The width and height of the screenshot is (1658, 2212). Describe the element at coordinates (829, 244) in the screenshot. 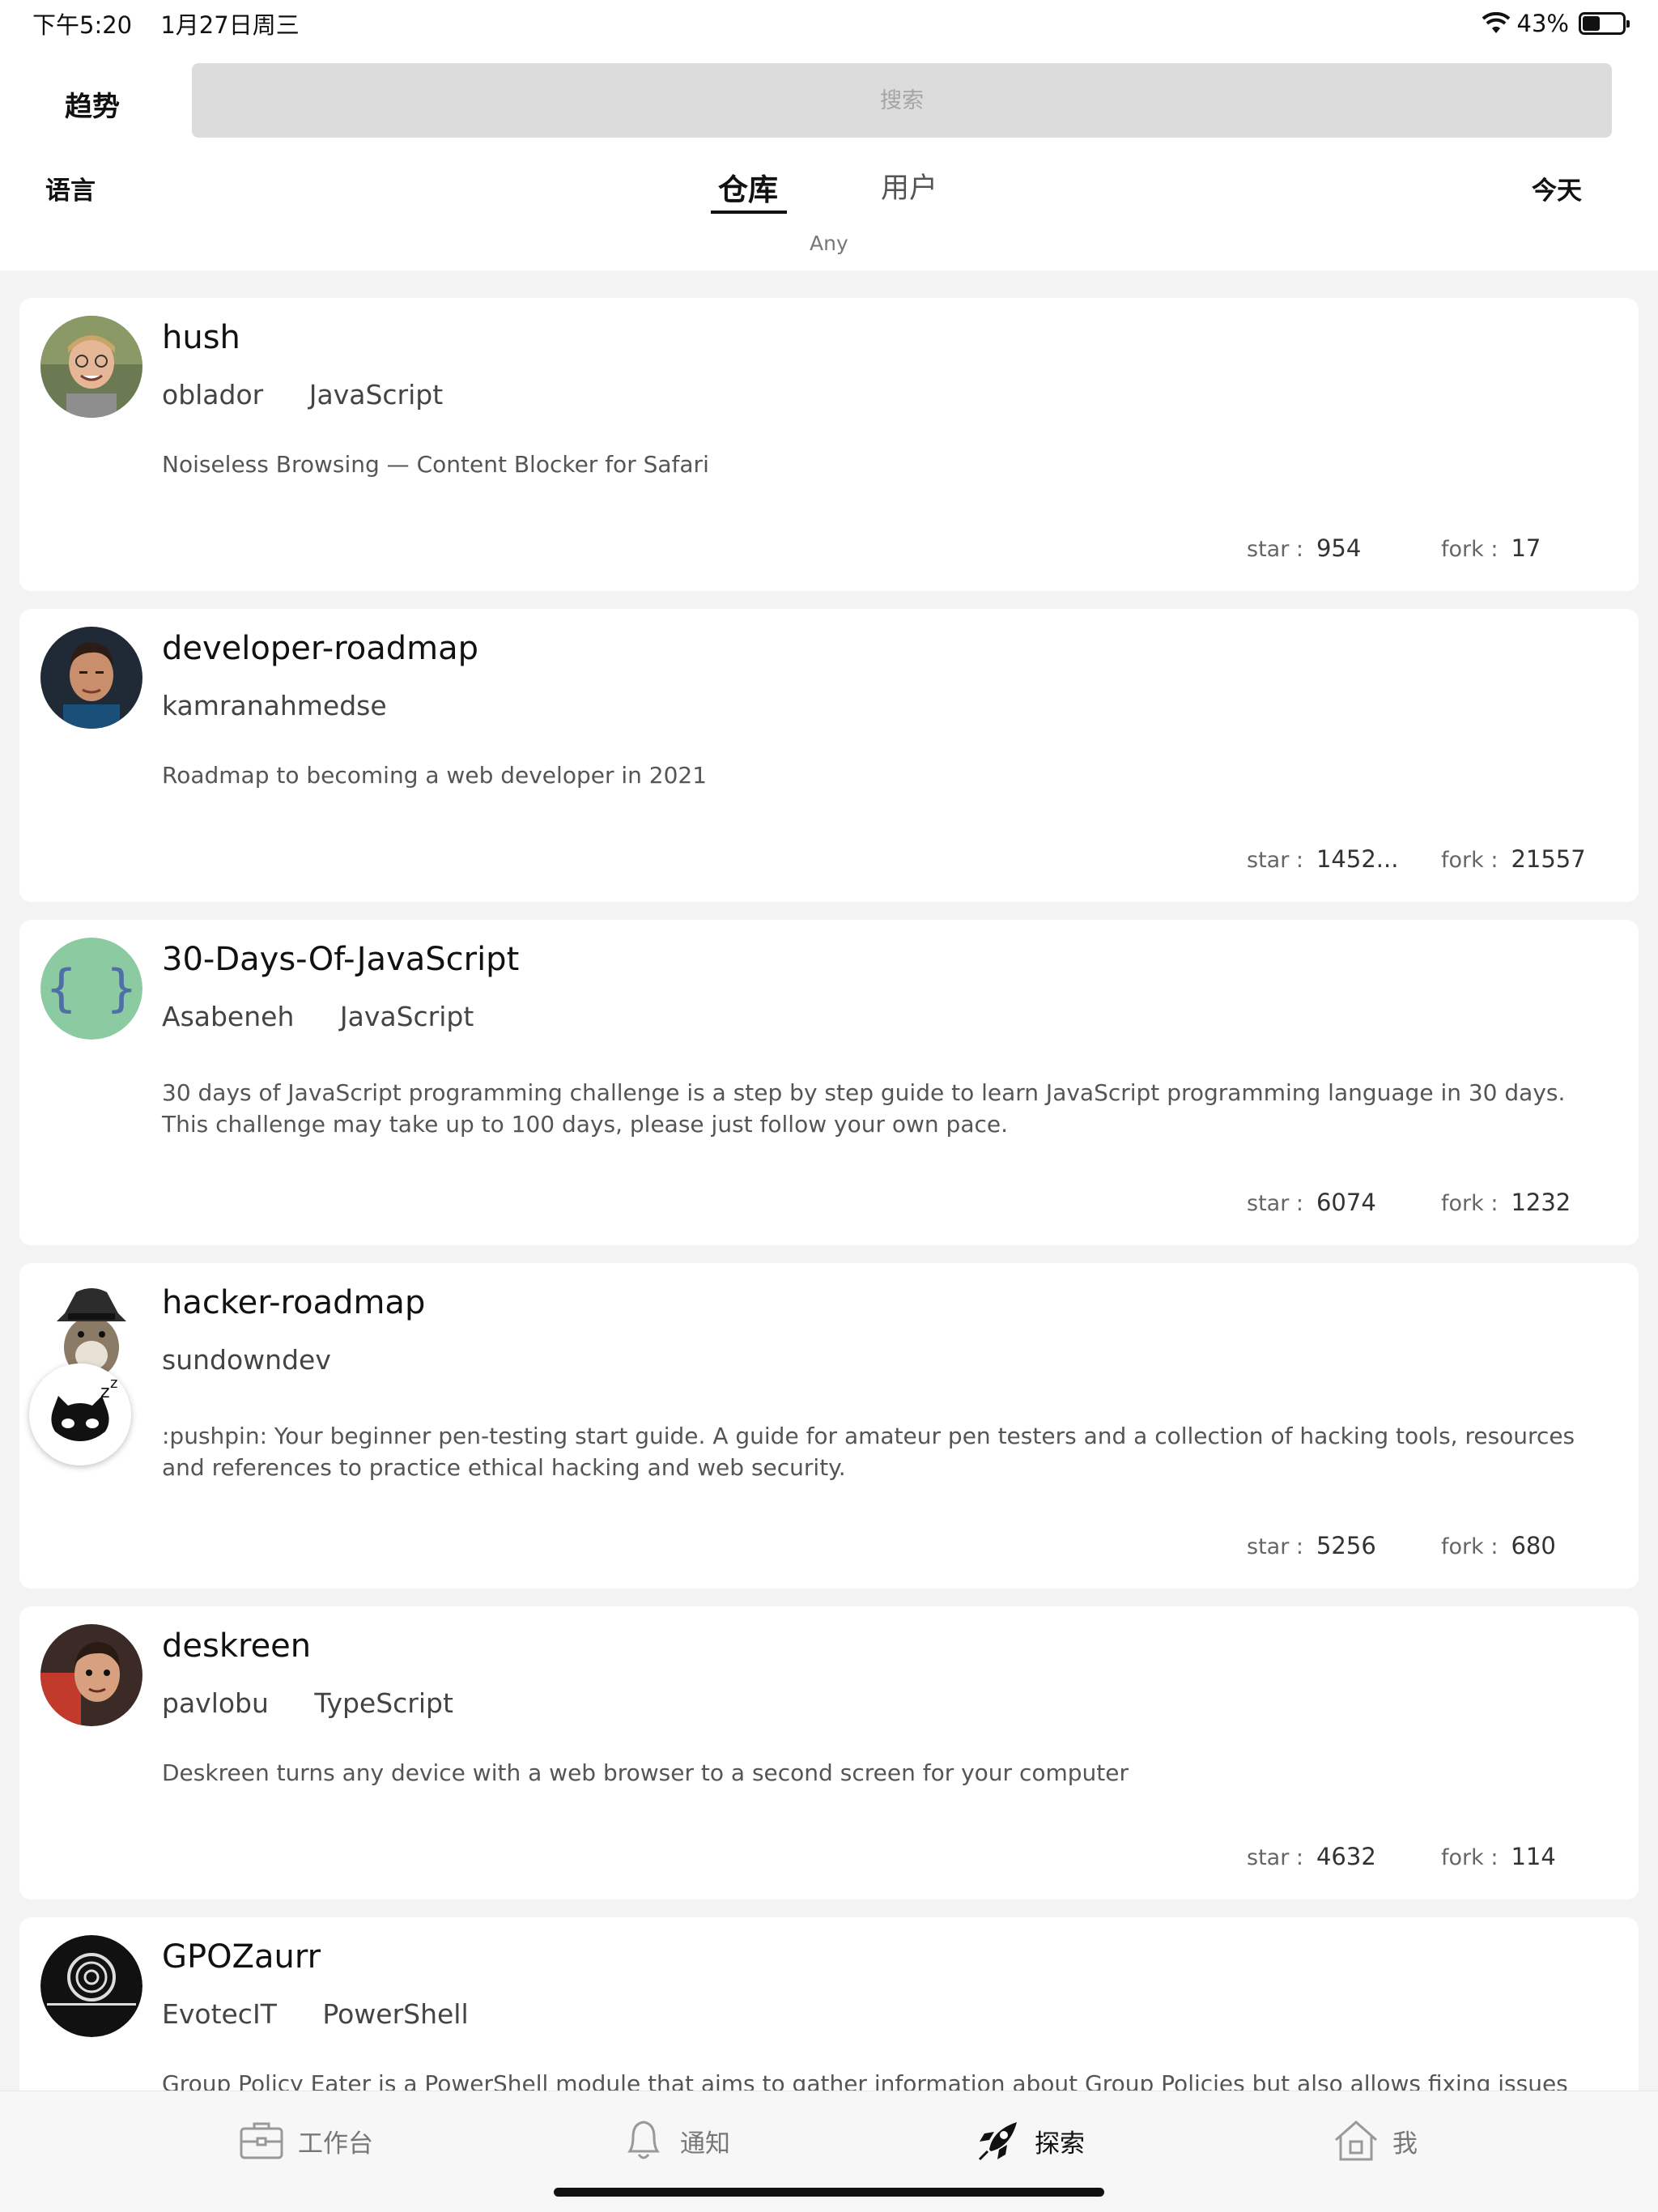

I see `language-value: Any` at that location.